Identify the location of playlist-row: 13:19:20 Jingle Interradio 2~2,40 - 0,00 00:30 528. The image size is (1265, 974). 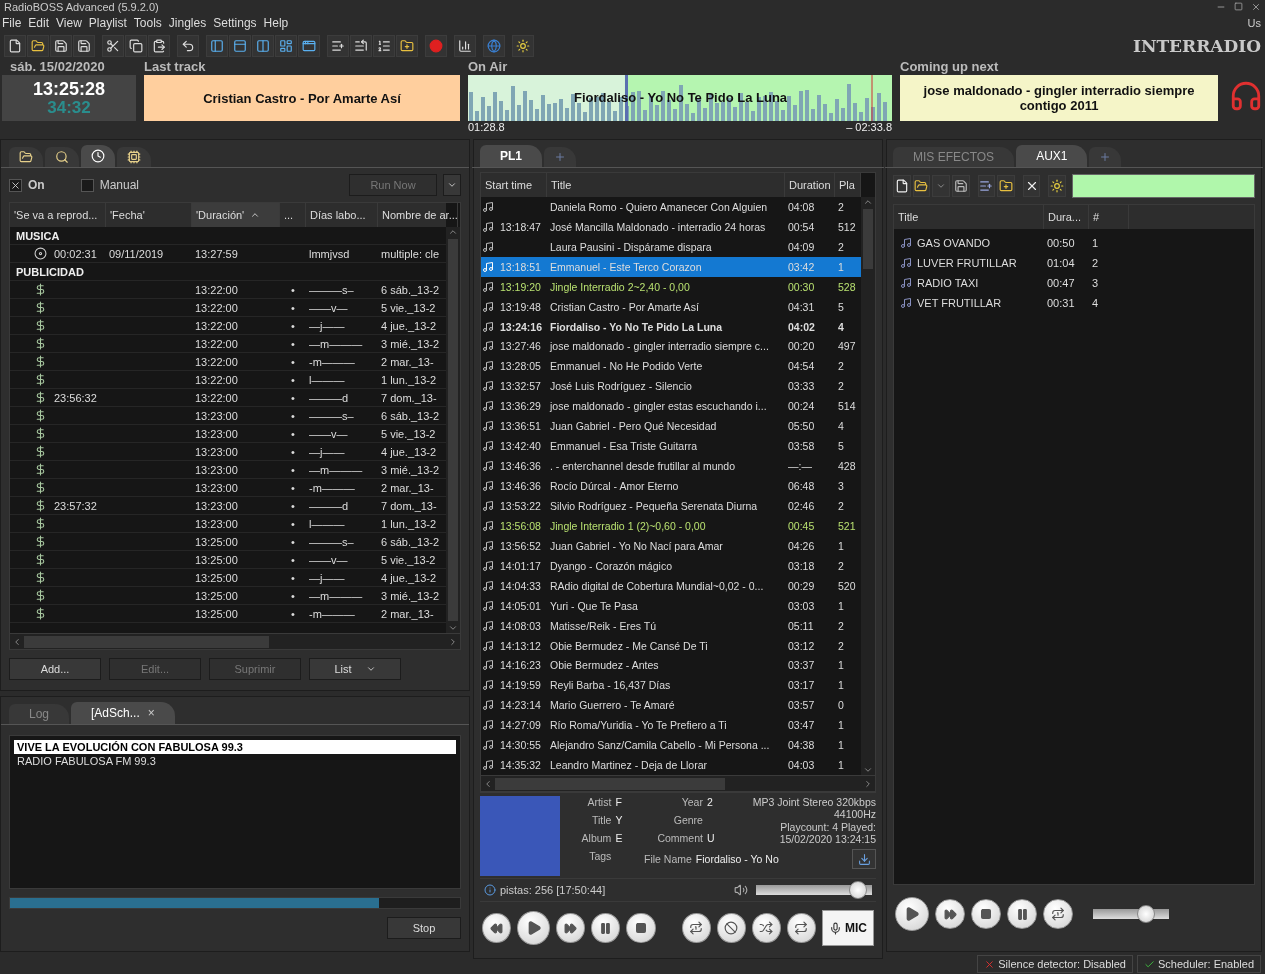
(671, 286).